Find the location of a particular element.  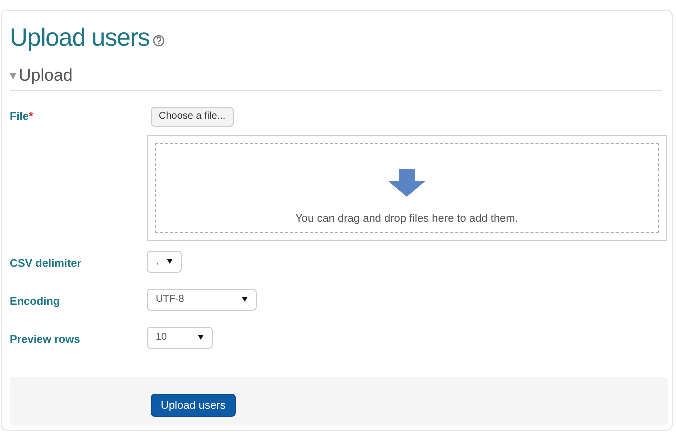

field-label: CSV delimiter is located at coordinates (46, 264).